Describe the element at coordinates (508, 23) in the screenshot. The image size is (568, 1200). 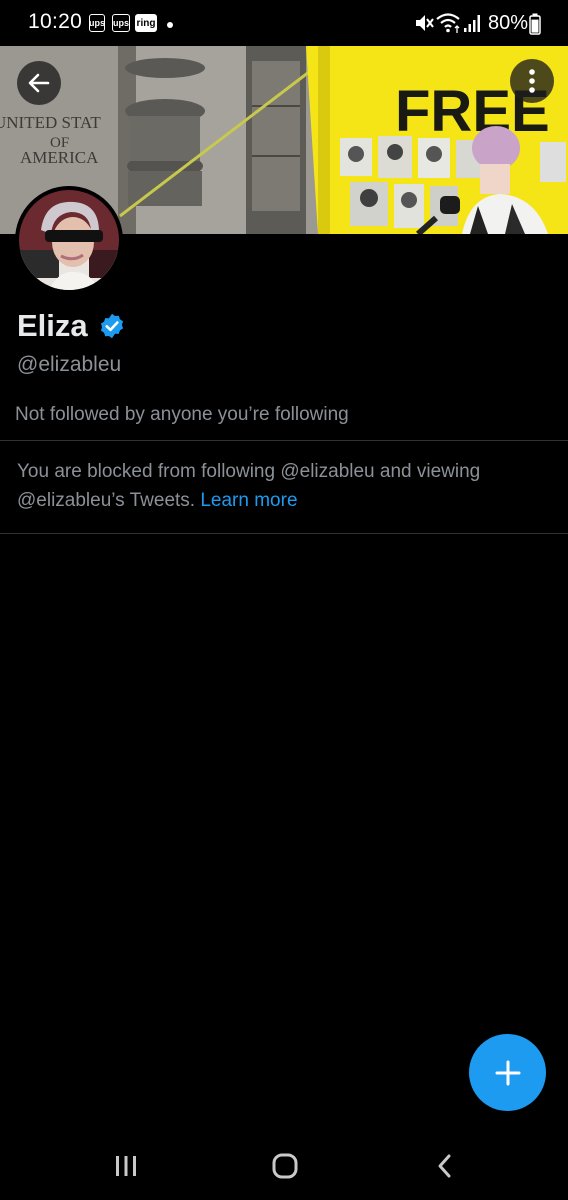
I see `battery-percentage: 80%` at that location.